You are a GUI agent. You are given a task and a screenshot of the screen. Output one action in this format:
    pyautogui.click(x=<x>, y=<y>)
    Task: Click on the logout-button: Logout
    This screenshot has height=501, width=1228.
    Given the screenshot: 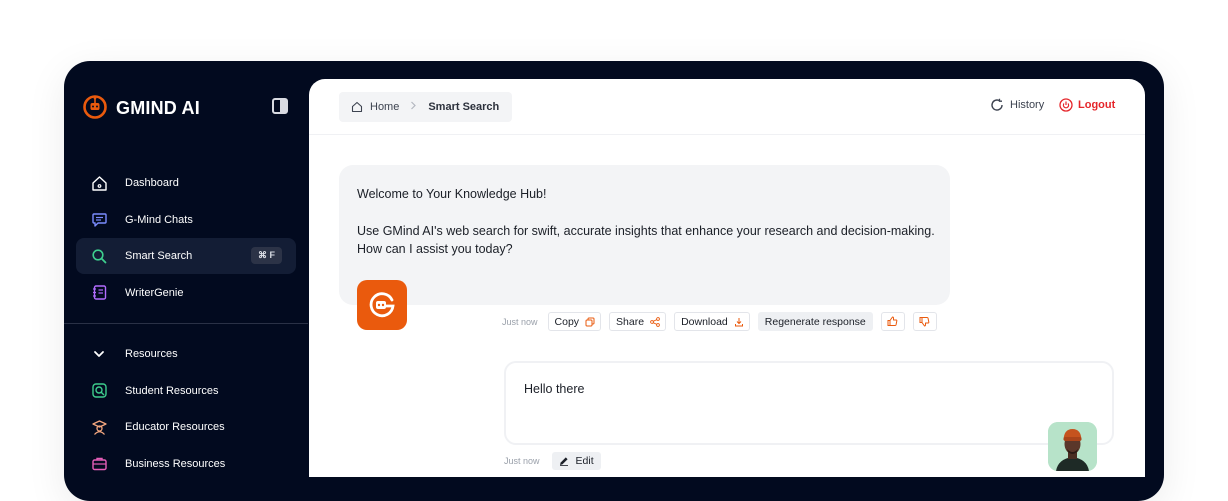 What is the action you would take?
    pyautogui.click(x=1087, y=105)
    